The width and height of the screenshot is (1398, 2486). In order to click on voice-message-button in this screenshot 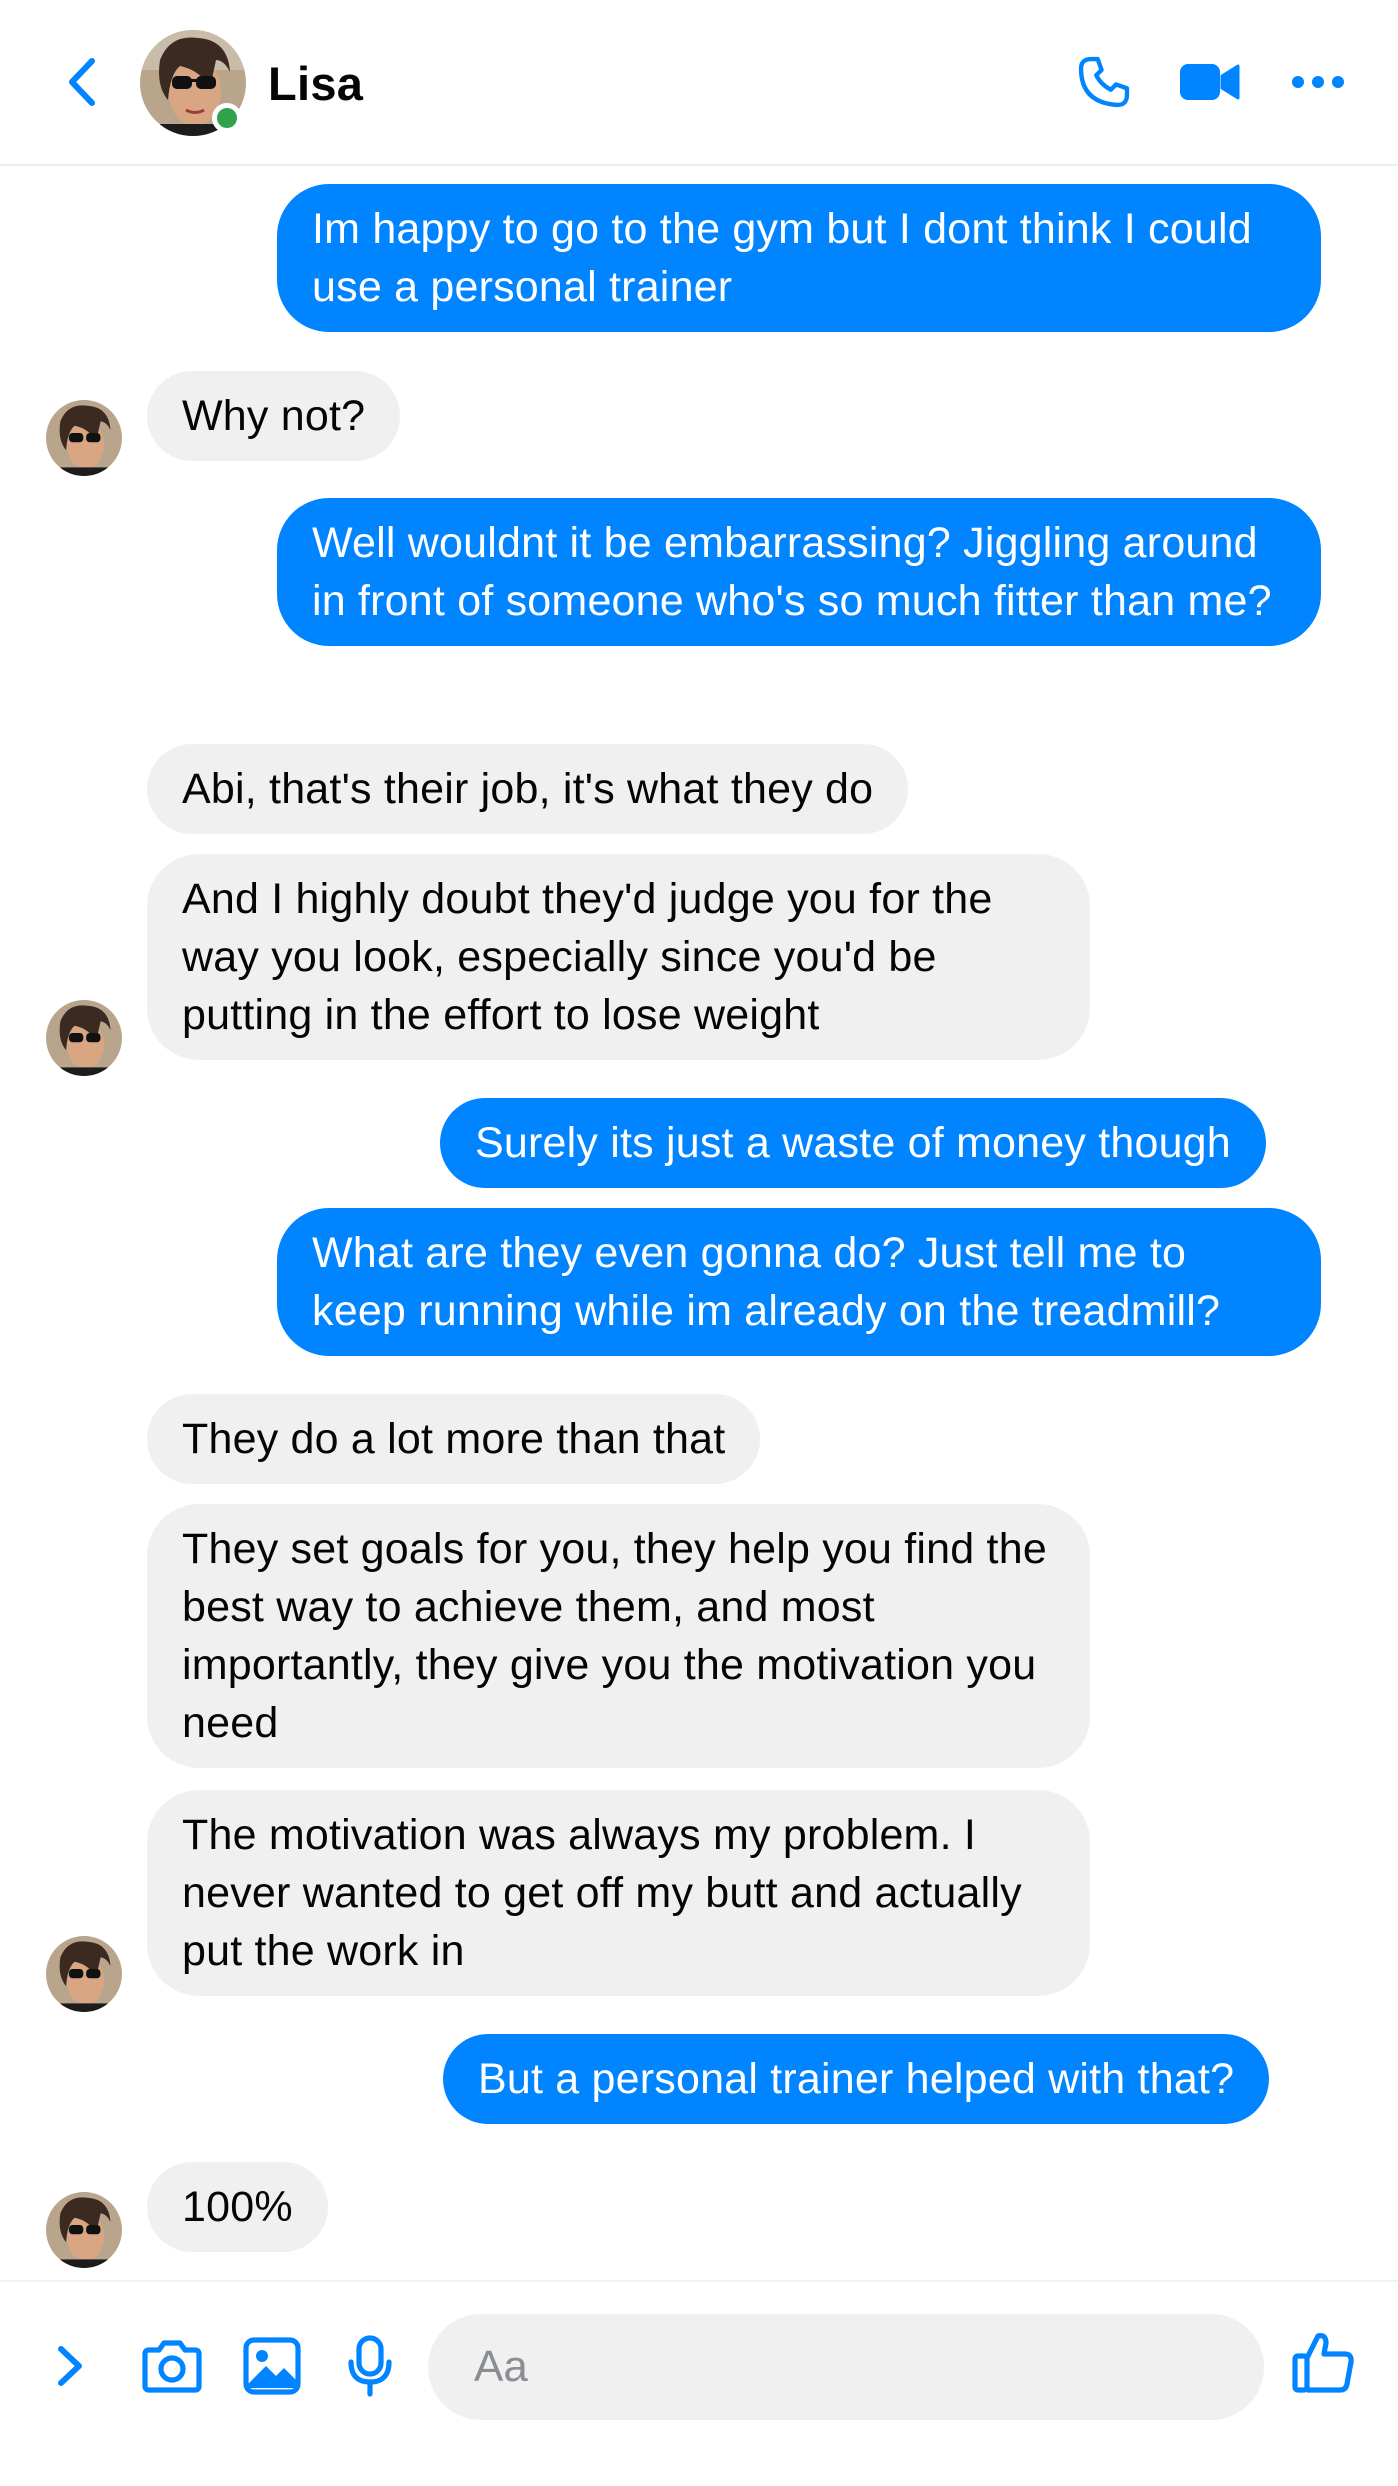, I will do `click(370, 2366)`.